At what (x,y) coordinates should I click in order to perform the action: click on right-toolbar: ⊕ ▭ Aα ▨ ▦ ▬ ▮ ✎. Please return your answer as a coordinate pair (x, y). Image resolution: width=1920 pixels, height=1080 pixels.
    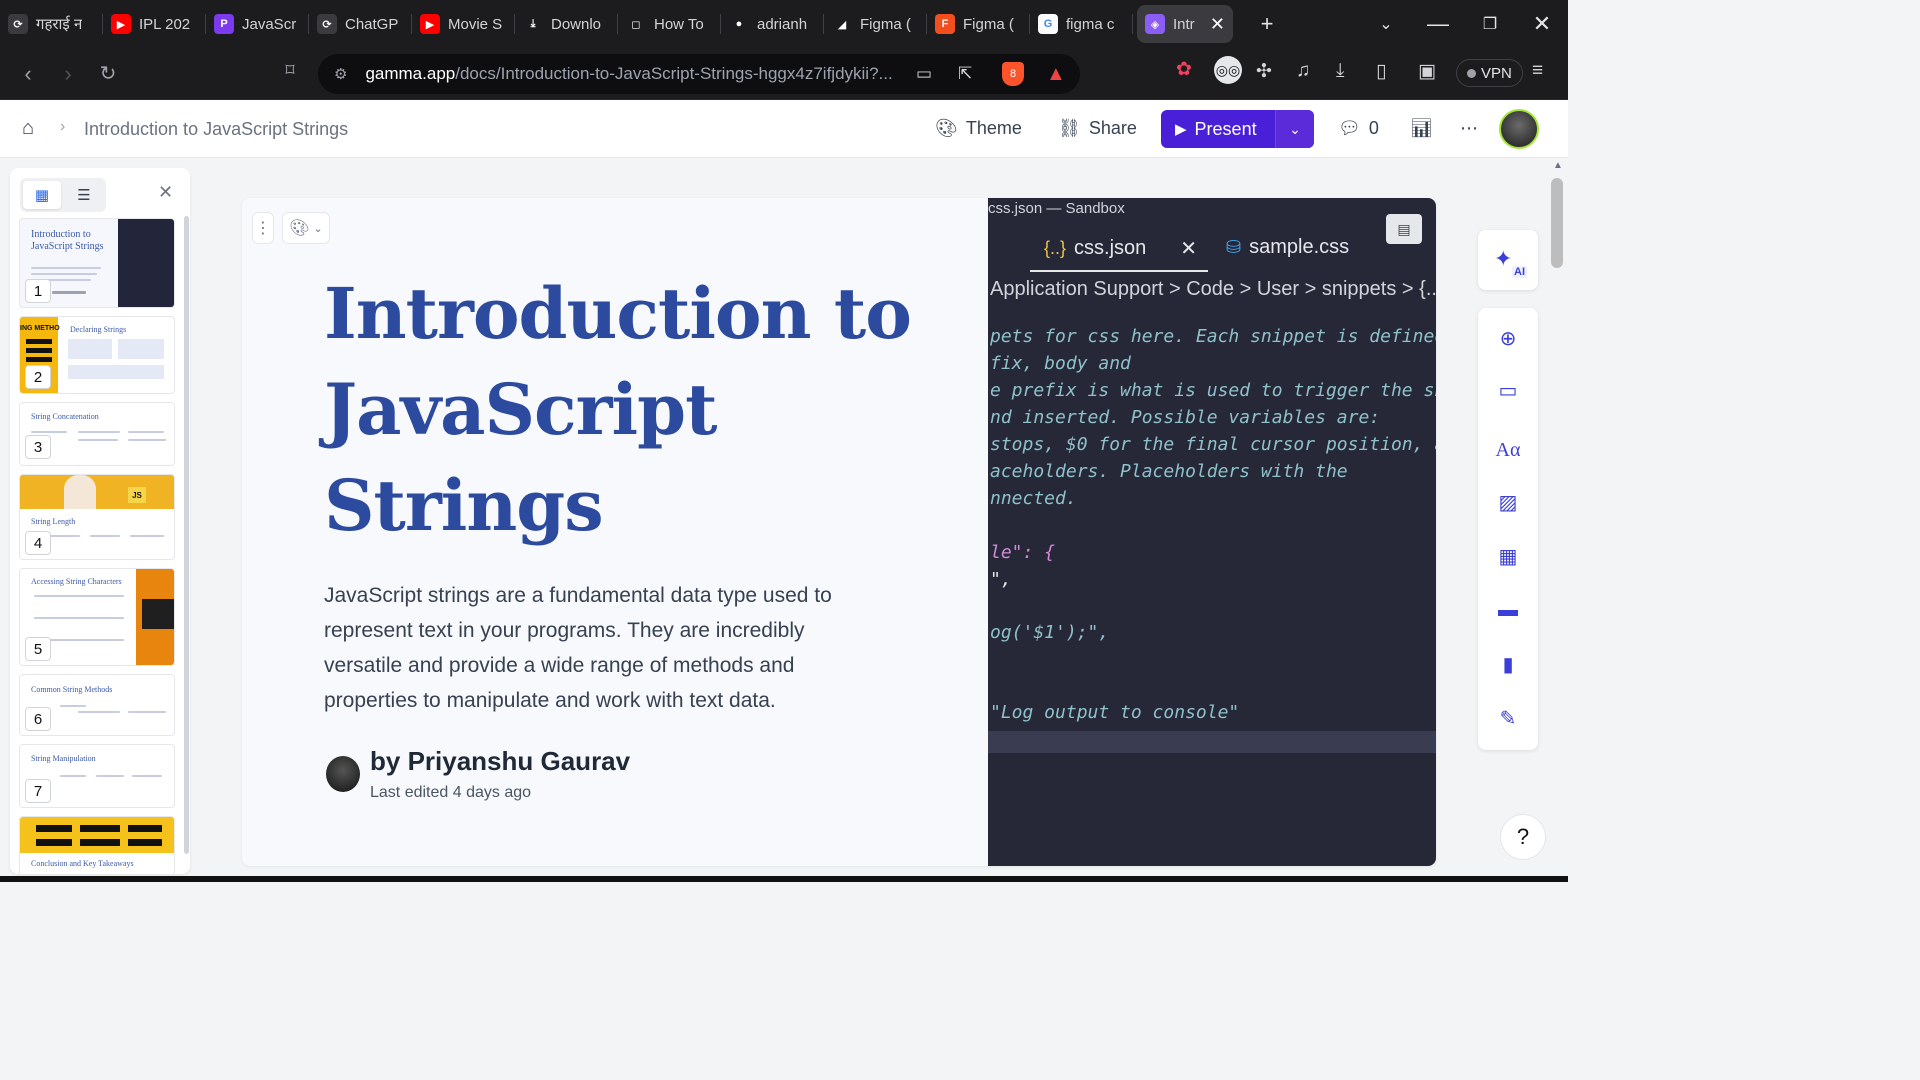
    Looking at the image, I should click on (1508, 529).